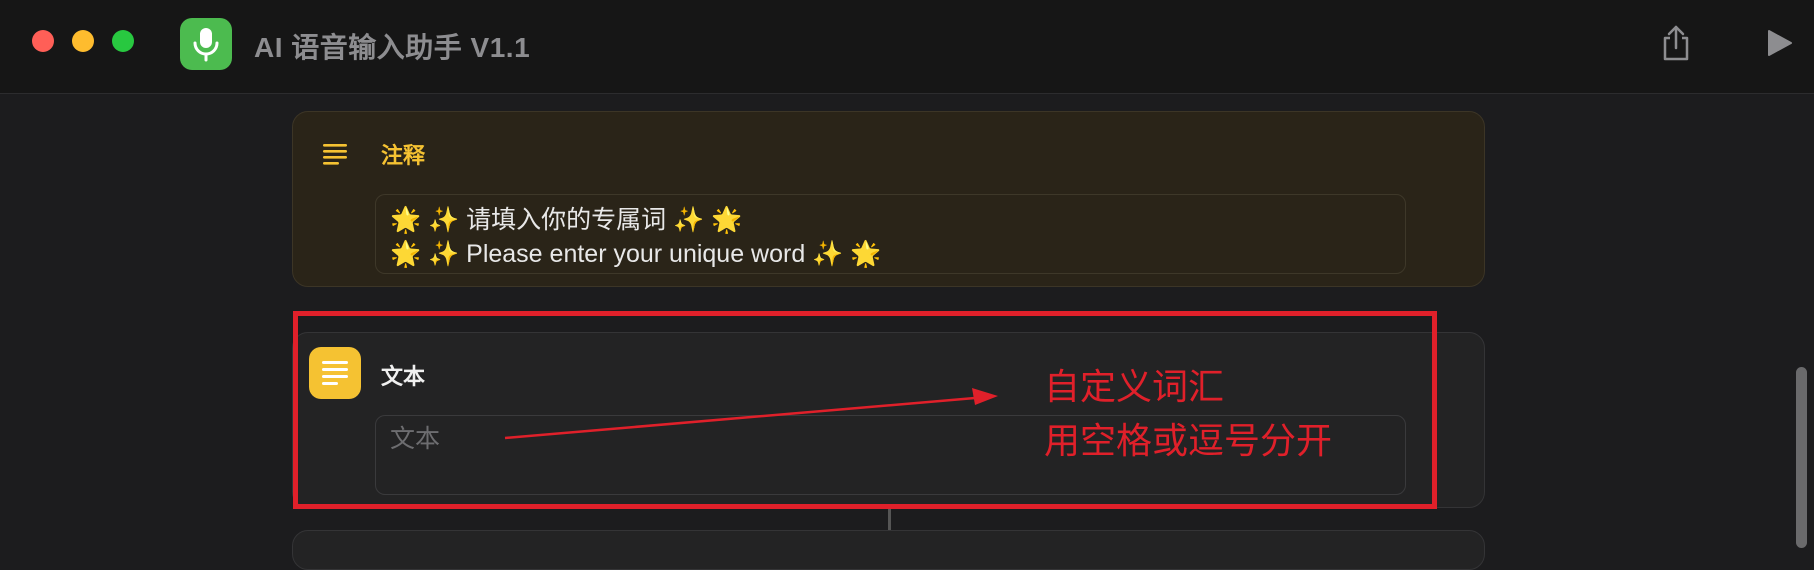 Image resolution: width=1814 pixels, height=570 pixels. I want to click on window-title: AI 语音输入助手 V1.1, so click(392, 47).